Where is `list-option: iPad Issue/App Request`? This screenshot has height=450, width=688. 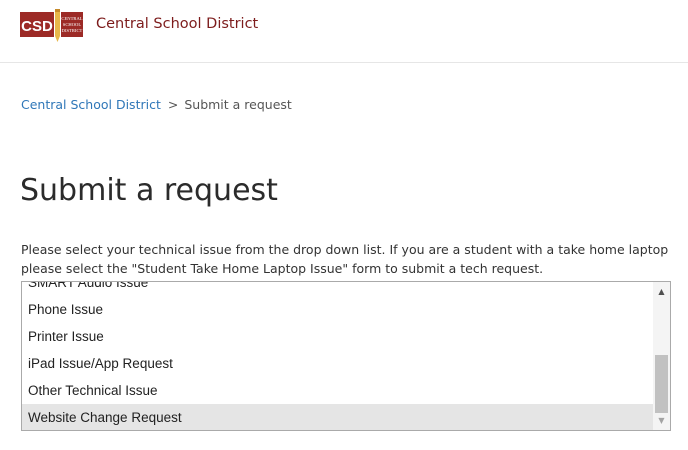 list-option: iPad Issue/App Request is located at coordinates (337, 363).